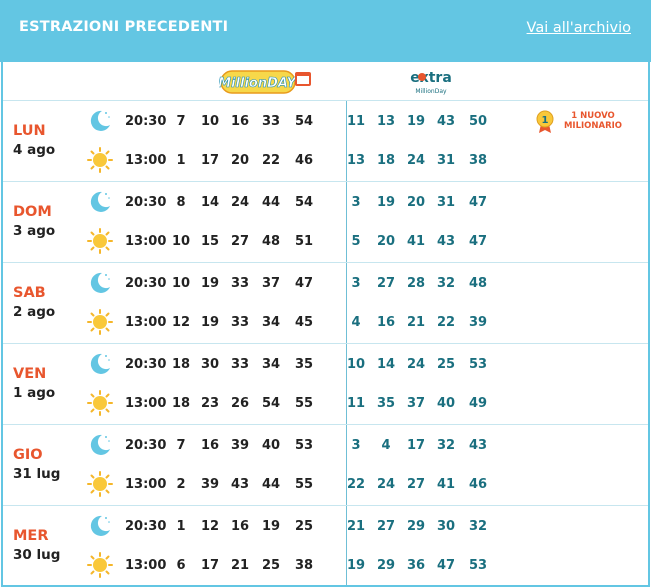  I want to click on day-name: MER, so click(31, 536).